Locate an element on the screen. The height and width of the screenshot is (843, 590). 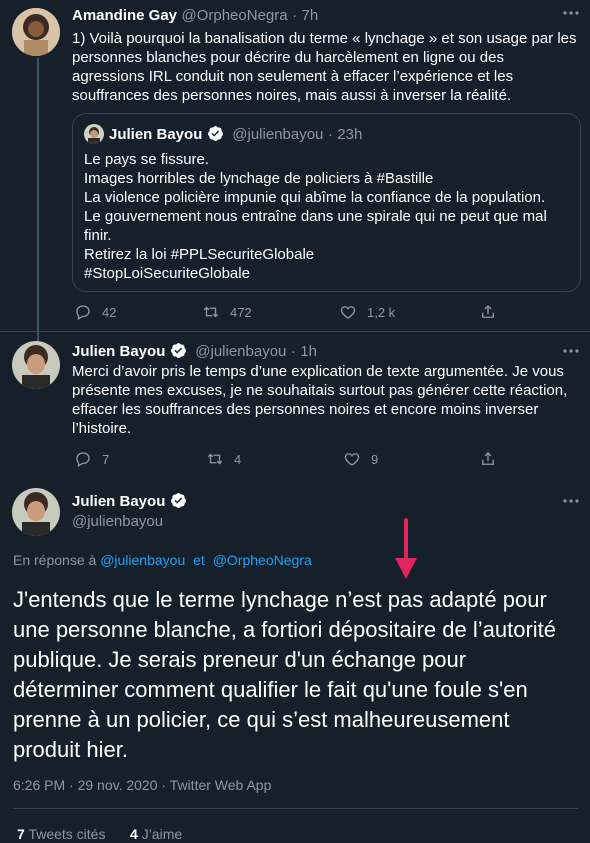
author-name: Amandine Gay is located at coordinates (124, 15).